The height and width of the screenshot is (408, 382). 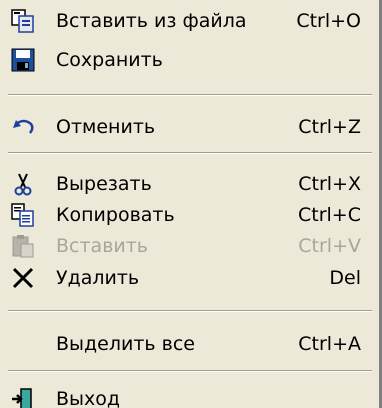 What do you see at coordinates (189, 279) in the screenshot?
I see `menu-item-delete: Удалить Del` at bounding box center [189, 279].